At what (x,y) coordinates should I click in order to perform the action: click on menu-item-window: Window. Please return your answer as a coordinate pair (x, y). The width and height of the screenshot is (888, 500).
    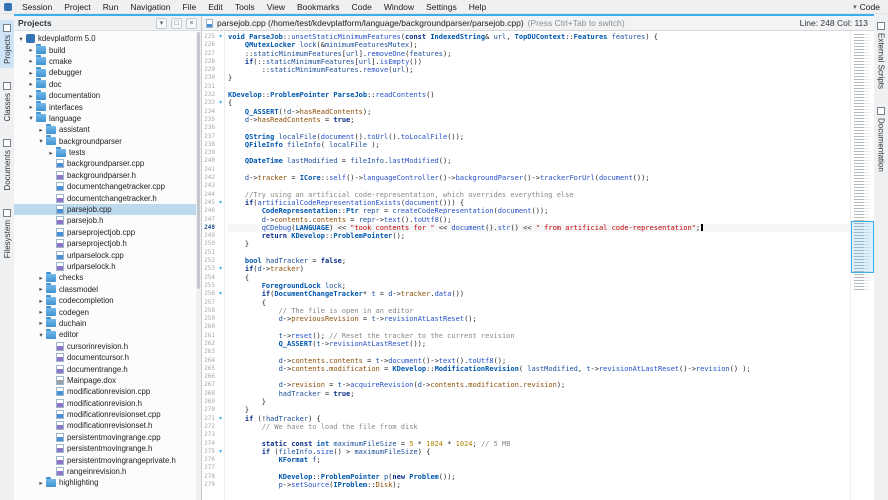
    Looking at the image, I should click on (399, 7).